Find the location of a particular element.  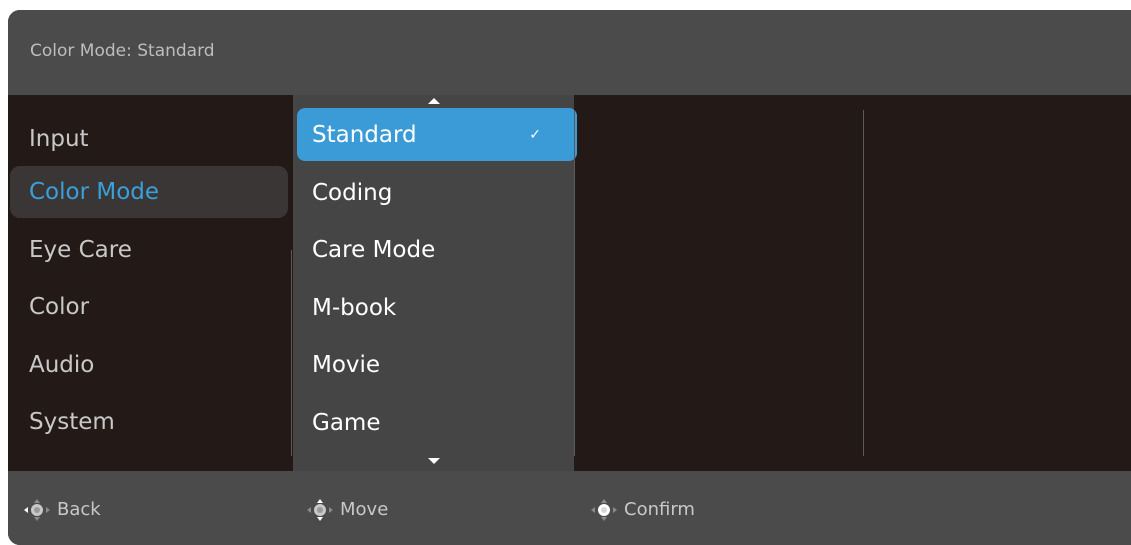

sidebar-item-audio: Audio is located at coordinates (149, 365).